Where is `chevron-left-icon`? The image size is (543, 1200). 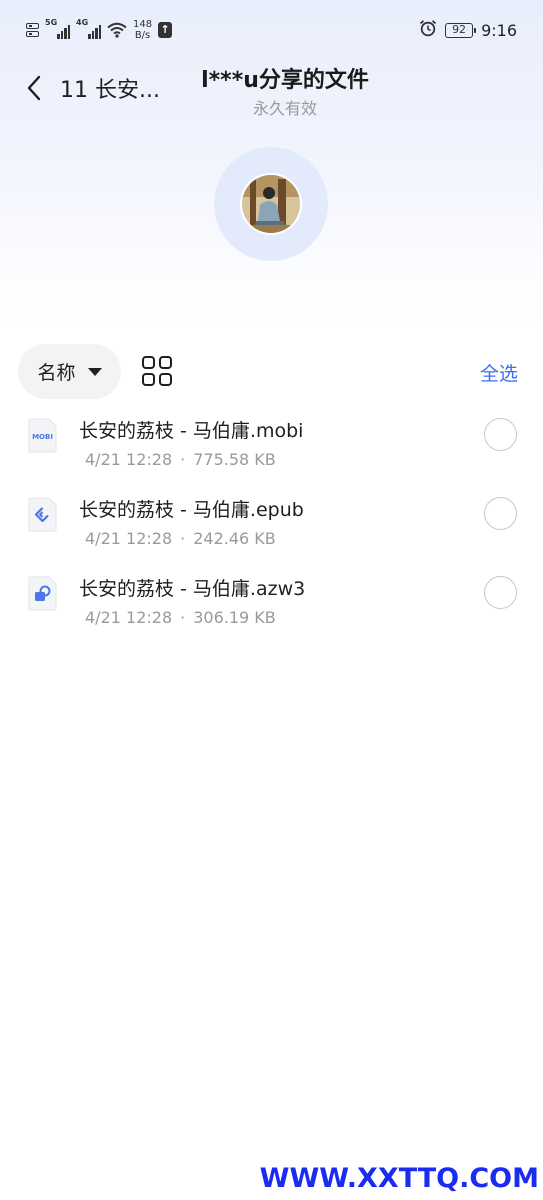
chevron-left-icon is located at coordinates (34, 88).